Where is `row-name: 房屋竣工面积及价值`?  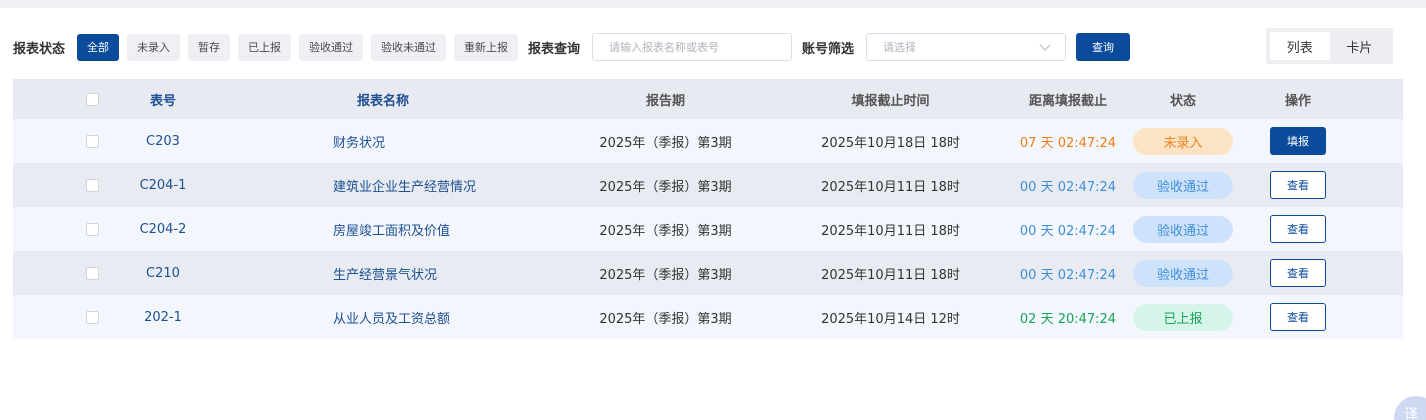 row-name: 房屋竣工面积及价值 is located at coordinates (383, 229).